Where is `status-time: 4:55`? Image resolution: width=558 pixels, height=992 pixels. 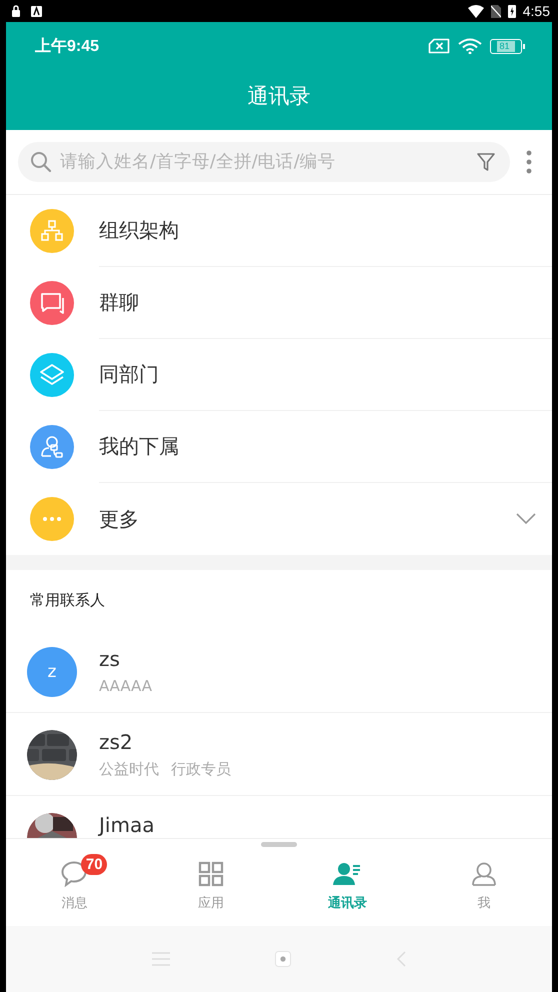
status-time: 4:55 is located at coordinates (536, 11).